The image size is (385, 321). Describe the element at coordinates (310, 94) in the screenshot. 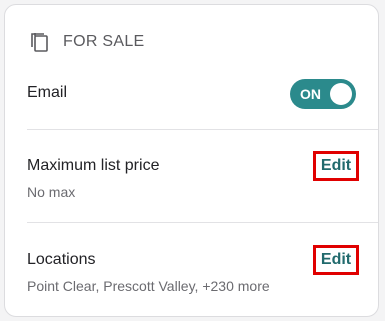

I see `toggle-state-text: ON` at that location.